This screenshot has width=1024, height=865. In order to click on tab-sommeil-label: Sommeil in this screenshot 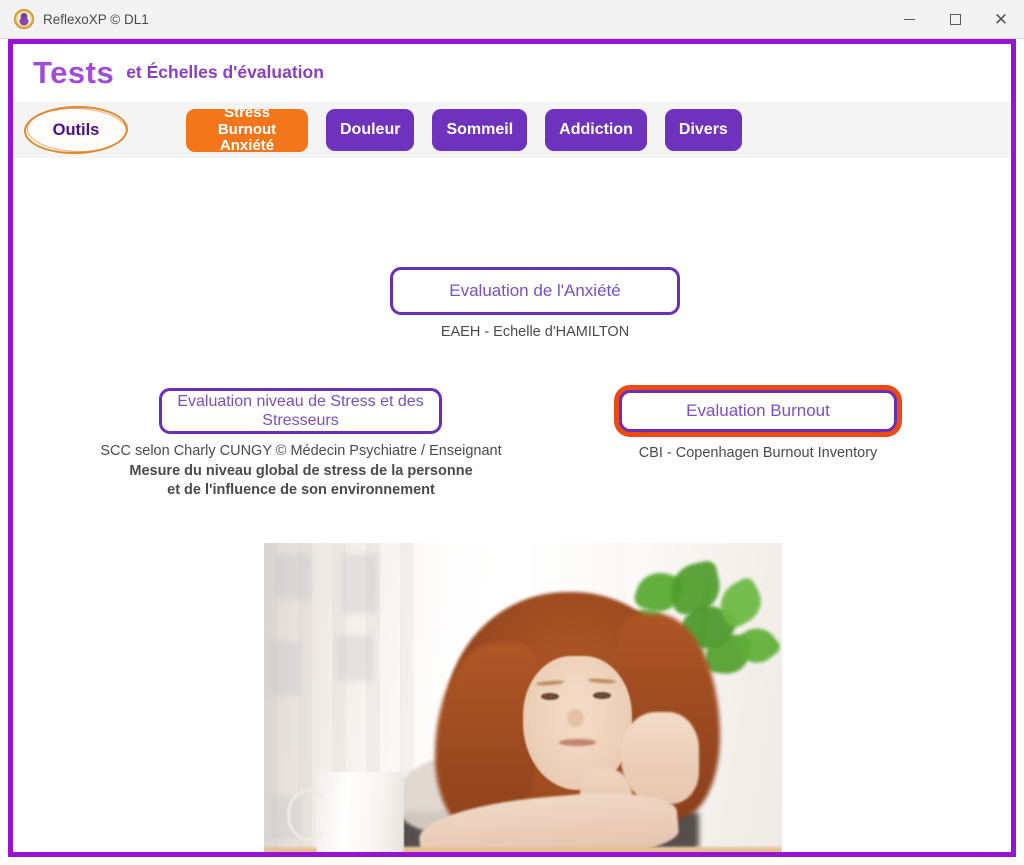, I will do `click(480, 130)`.